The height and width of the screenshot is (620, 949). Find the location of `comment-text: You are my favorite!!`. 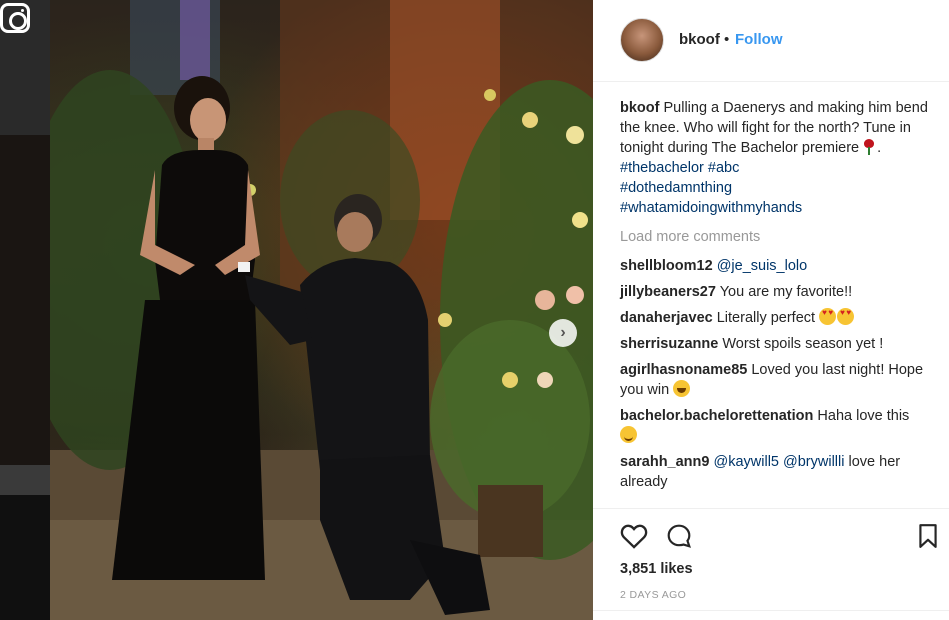

comment-text: You are my favorite!! is located at coordinates (786, 292).